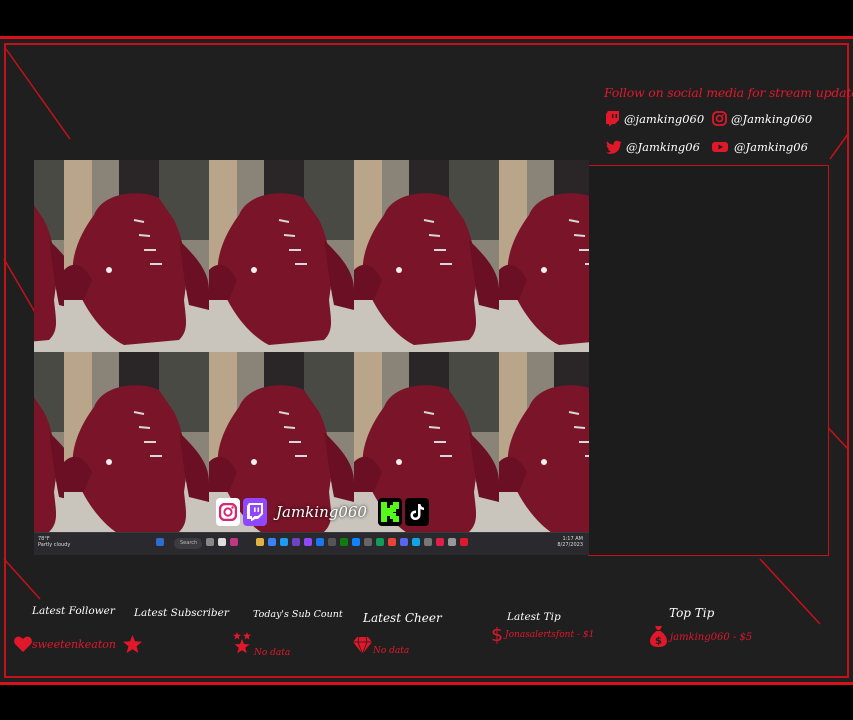  Describe the element at coordinates (73, 611) in the screenshot. I see `latest-follower-label: Latest Follower` at that location.